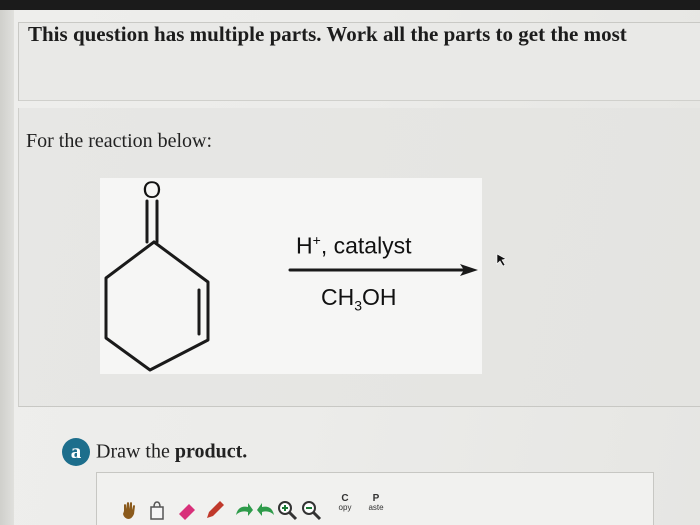 The height and width of the screenshot is (525, 700). What do you see at coordinates (211, 451) in the screenshot?
I see `part-a-emphasis: product.` at bounding box center [211, 451].